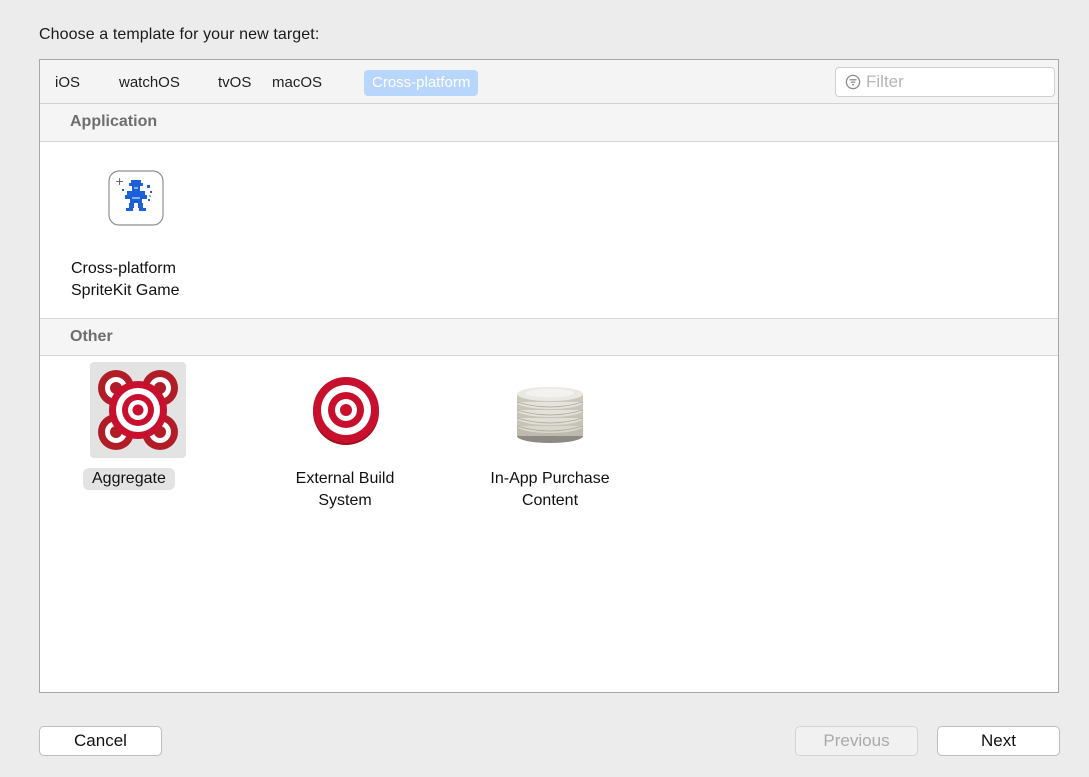 The height and width of the screenshot is (777, 1089). What do you see at coordinates (67, 83) in the screenshot?
I see `tab-ios: iOS` at bounding box center [67, 83].